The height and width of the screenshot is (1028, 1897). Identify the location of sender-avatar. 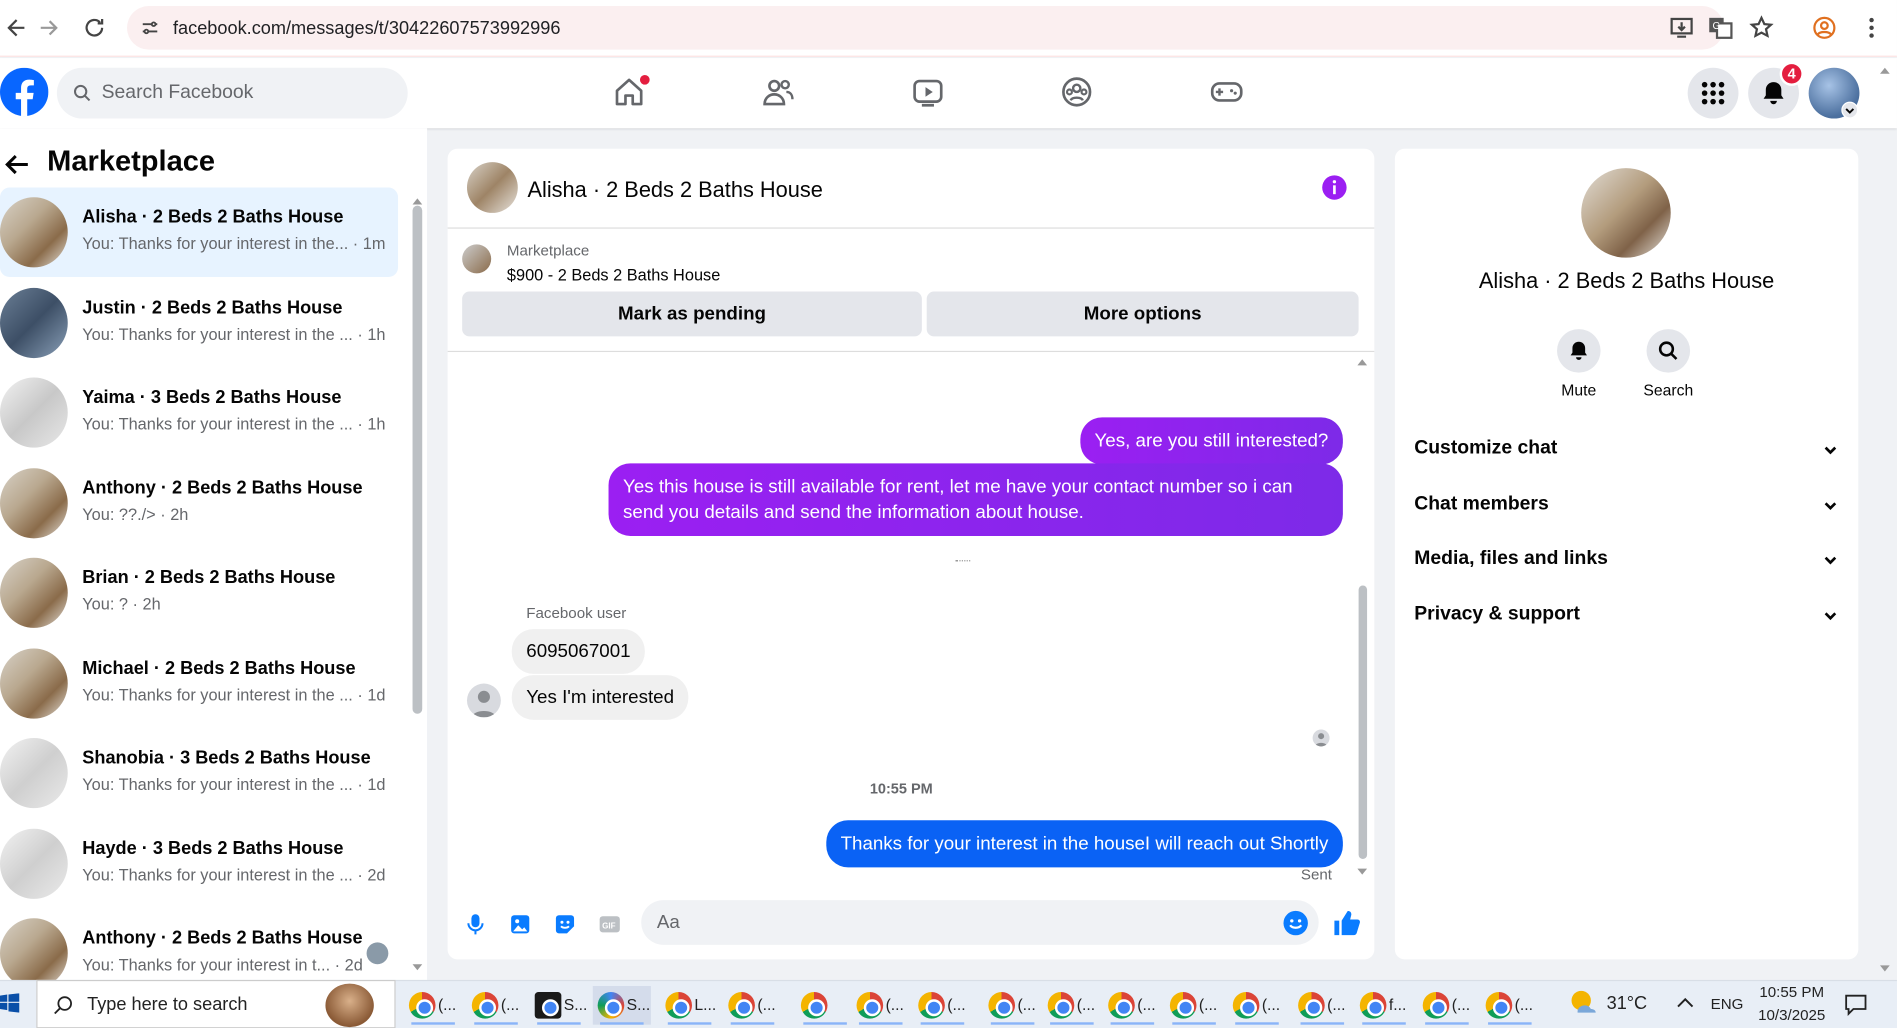
(483, 700).